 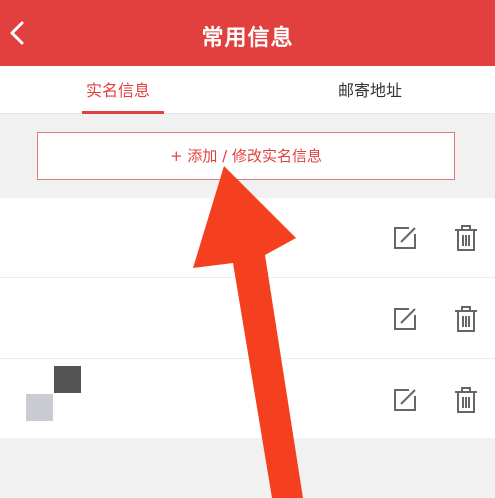 What do you see at coordinates (118, 89) in the screenshot?
I see `tab-real-name-info: 实名信息` at bounding box center [118, 89].